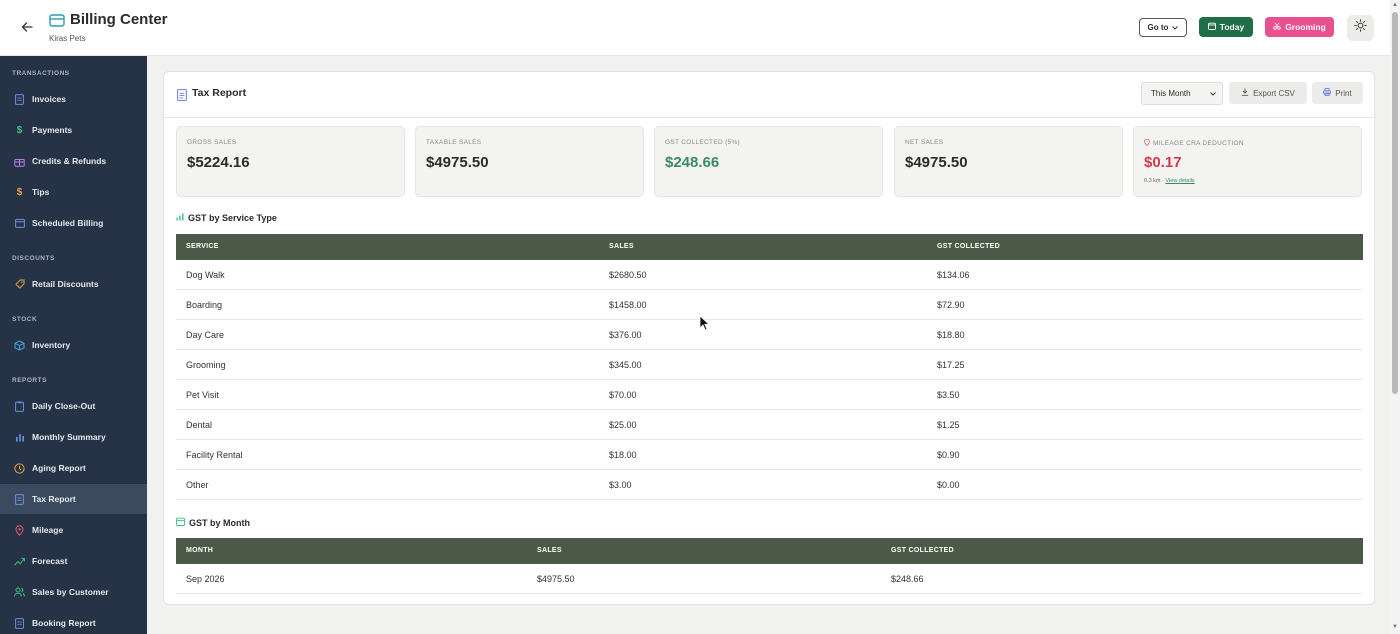  Describe the element at coordinates (180, 218) in the screenshot. I see `bar-chart-icon` at that location.